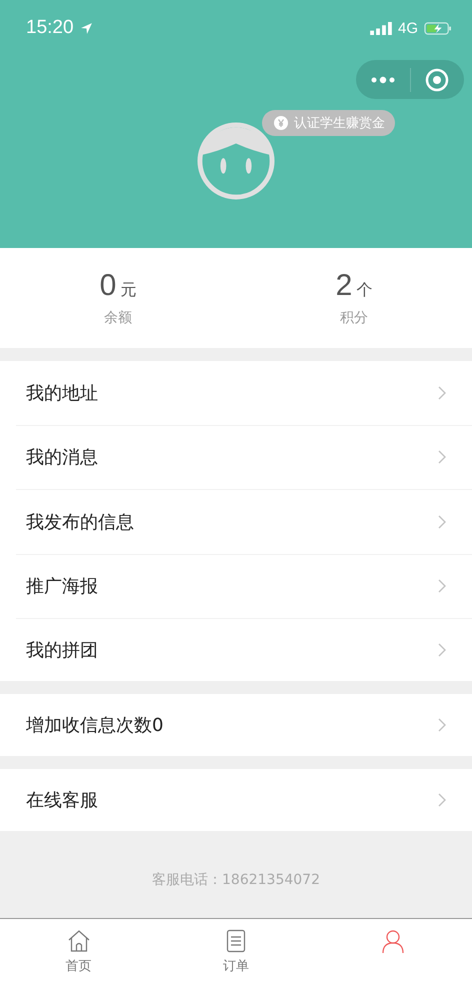 The width and height of the screenshot is (472, 988). Describe the element at coordinates (364, 290) in the screenshot. I see `stat-unit: 个` at that location.